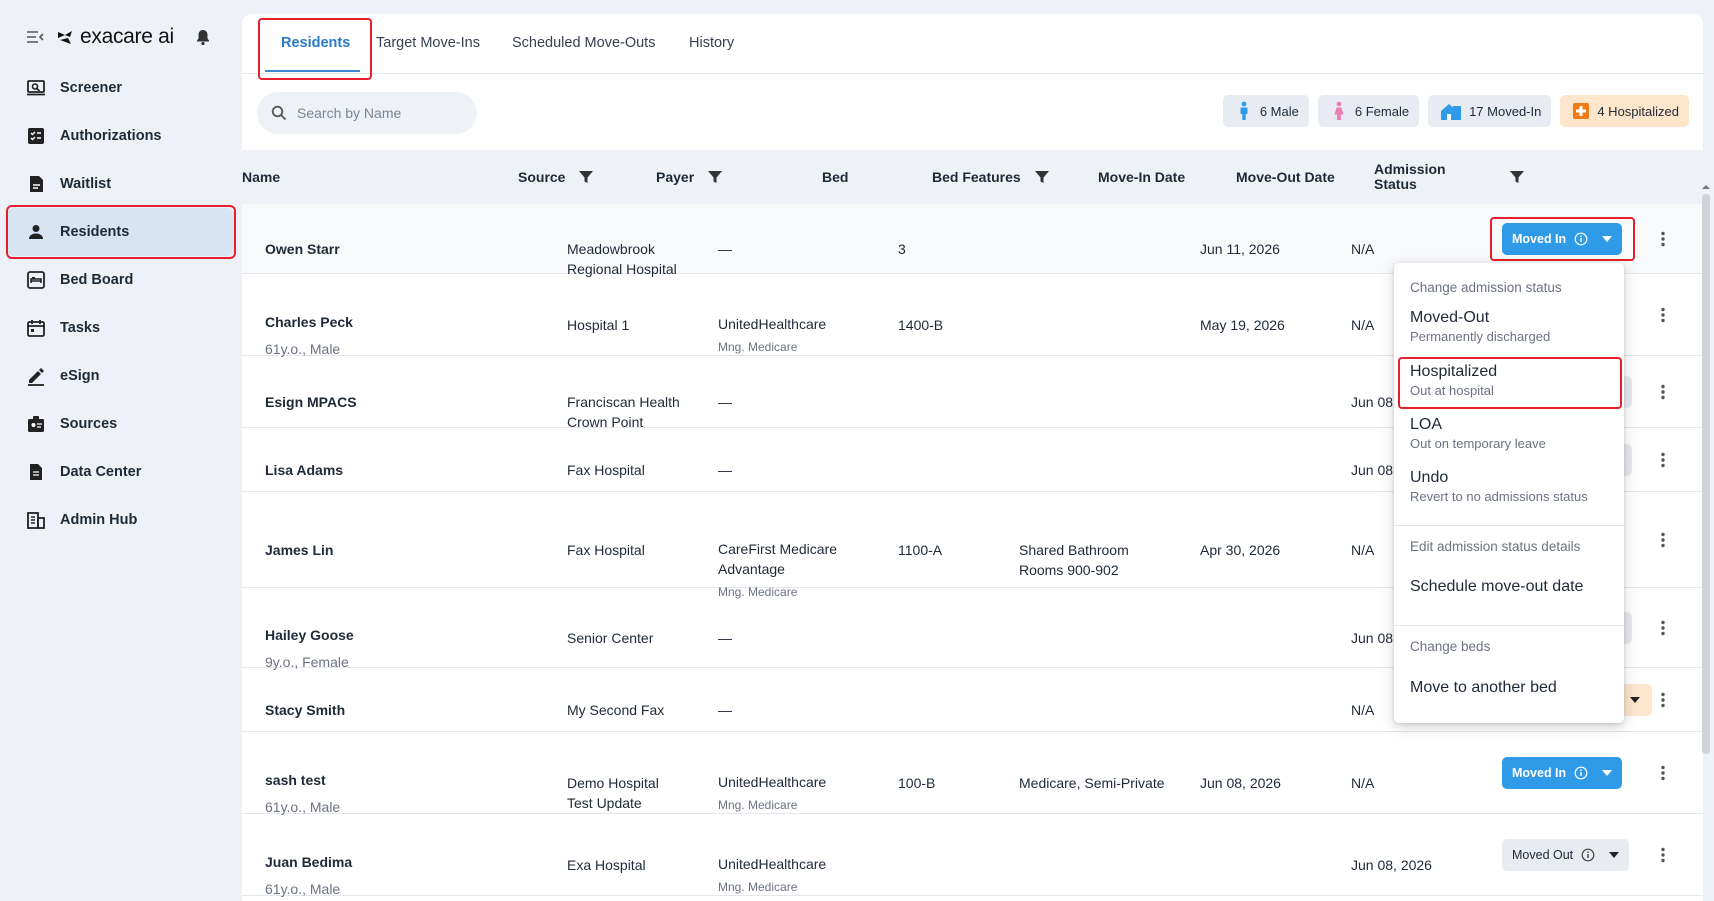 The height and width of the screenshot is (901, 1714). Describe the element at coordinates (1141, 177) in the screenshot. I see `column-header-move-in-date: Move-In Date` at that location.